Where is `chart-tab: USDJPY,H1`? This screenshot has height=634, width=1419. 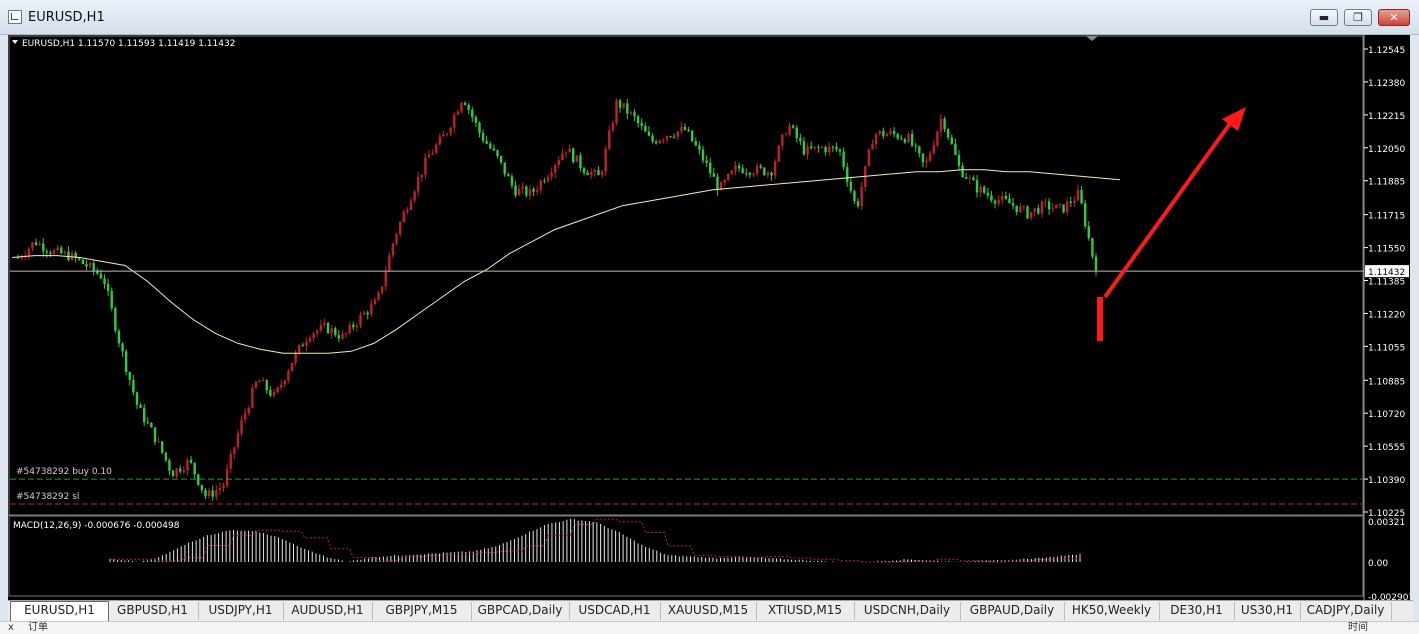 chart-tab: USDJPY,H1 is located at coordinates (241, 611).